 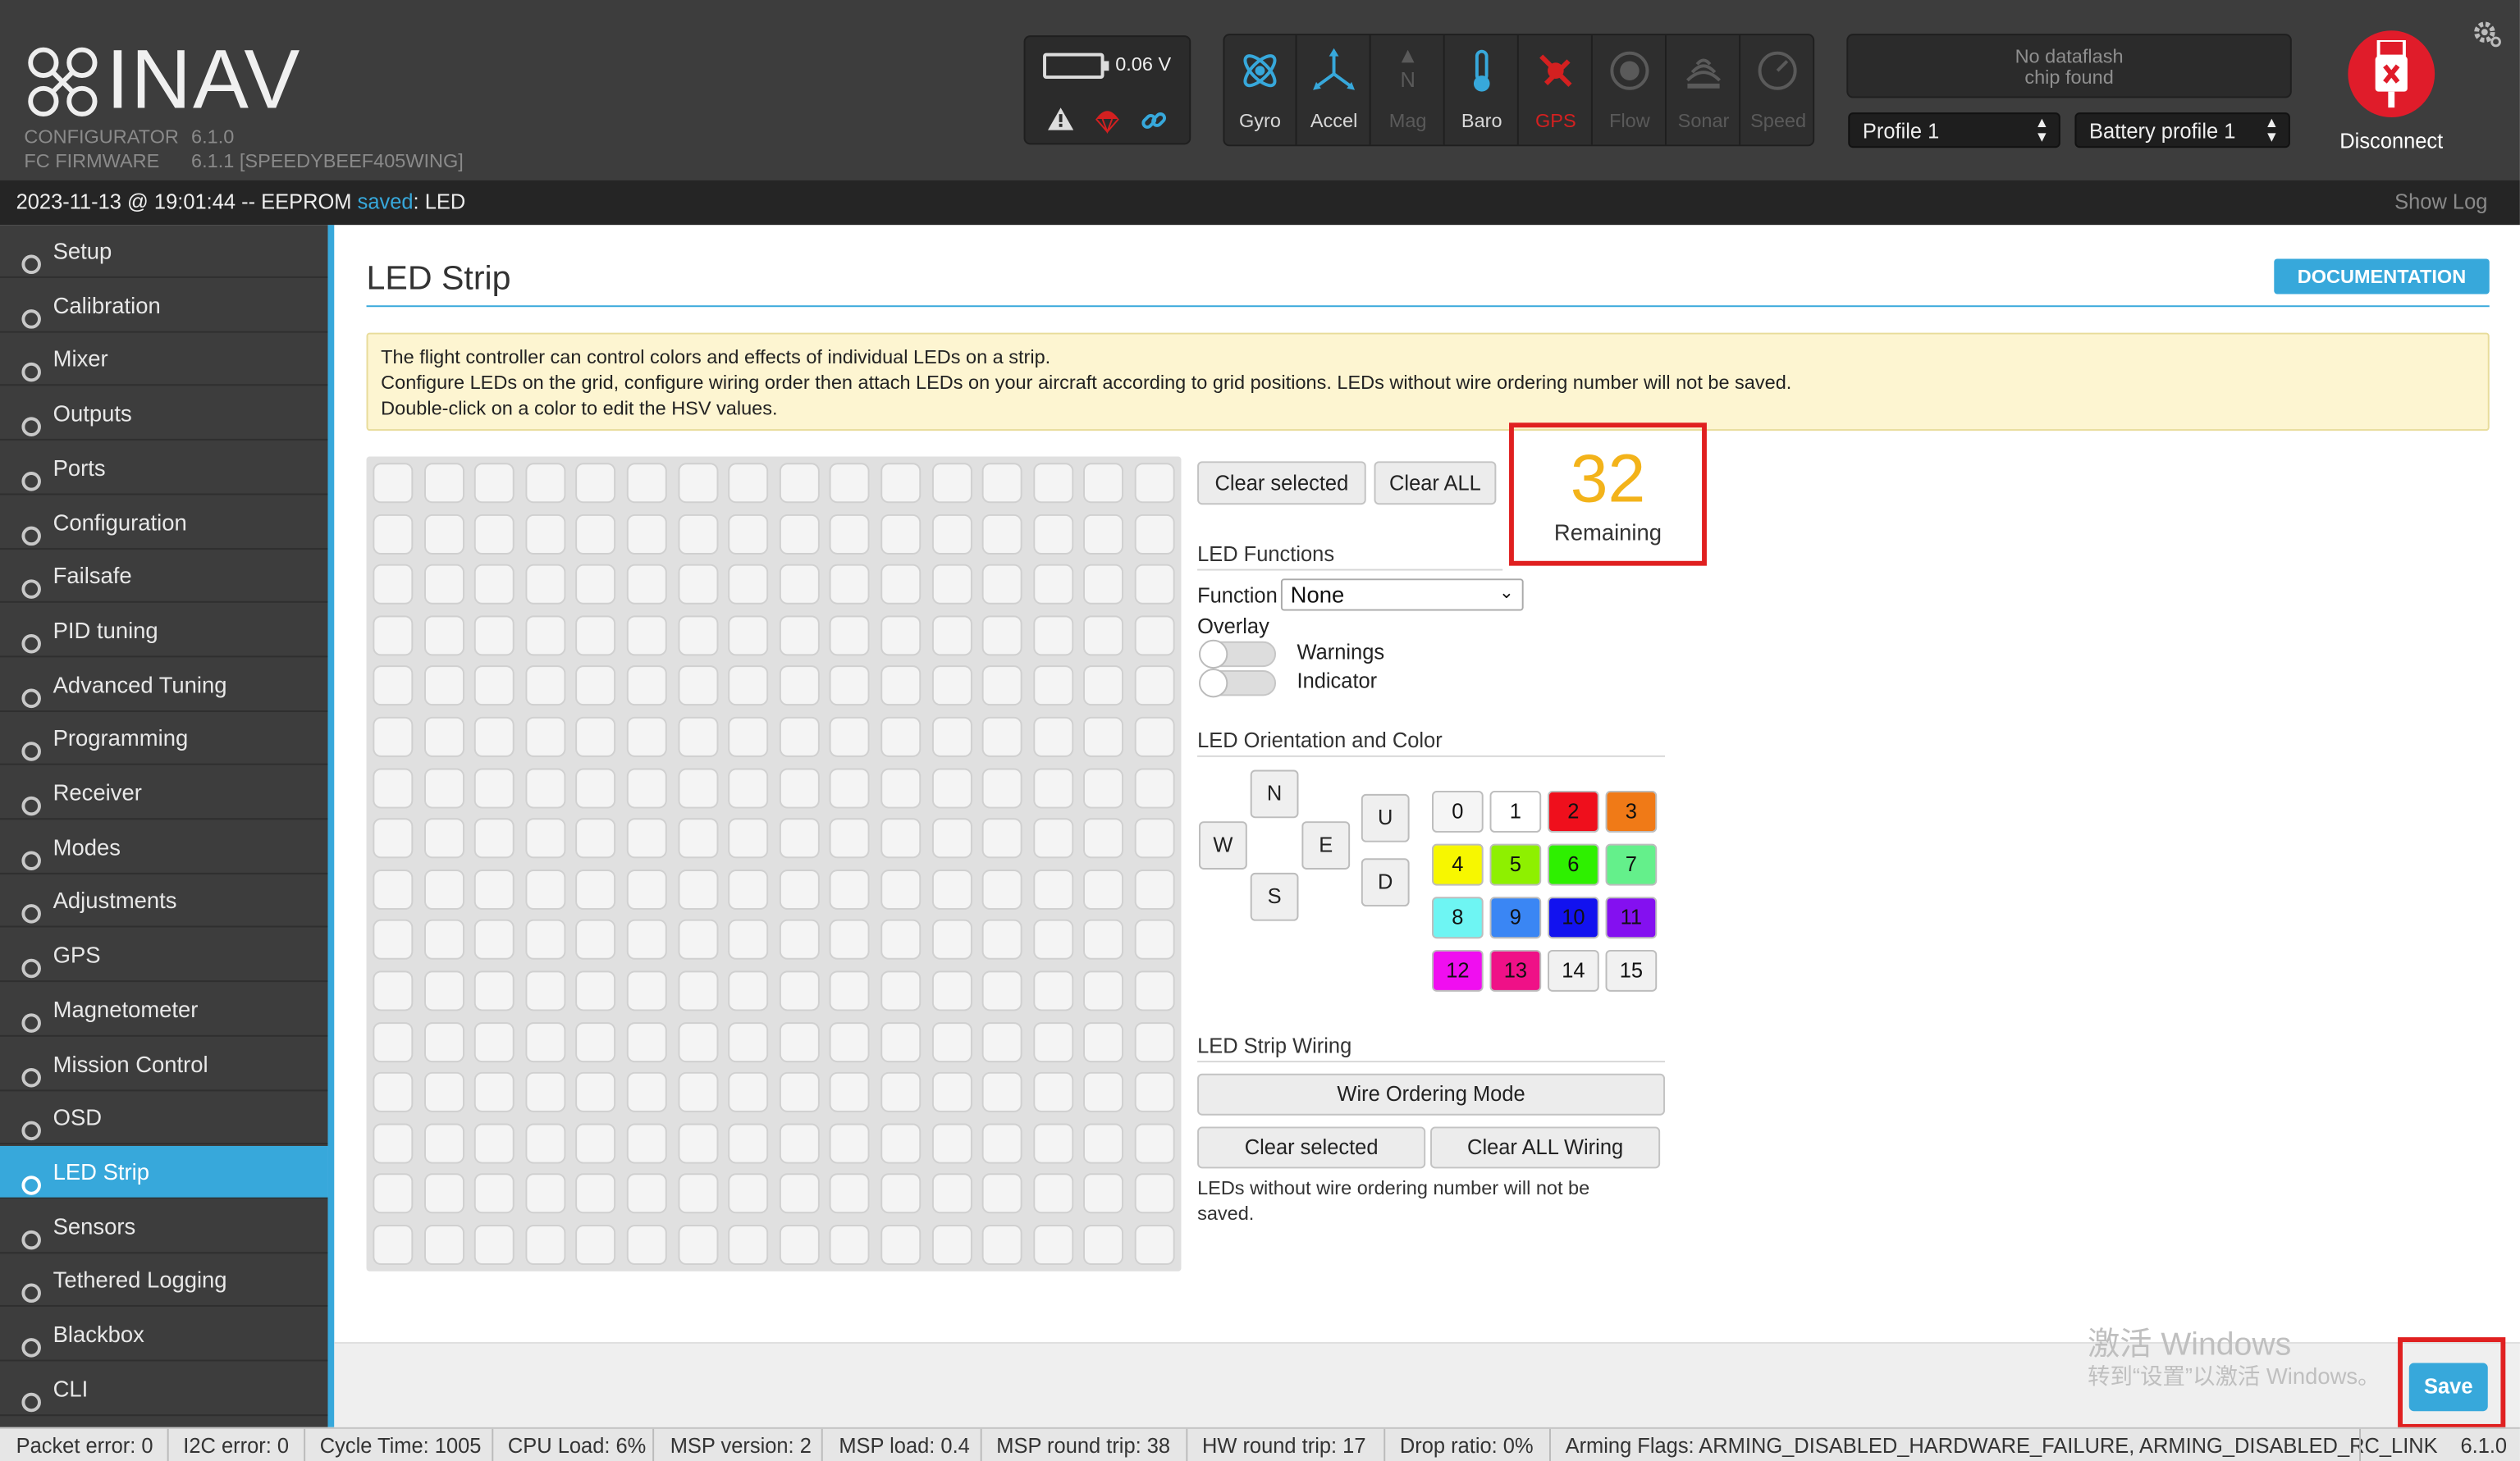 What do you see at coordinates (164, 956) in the screenshot?
I see `sidebar-item-gps: GPS` at bounding box center [164, 956].